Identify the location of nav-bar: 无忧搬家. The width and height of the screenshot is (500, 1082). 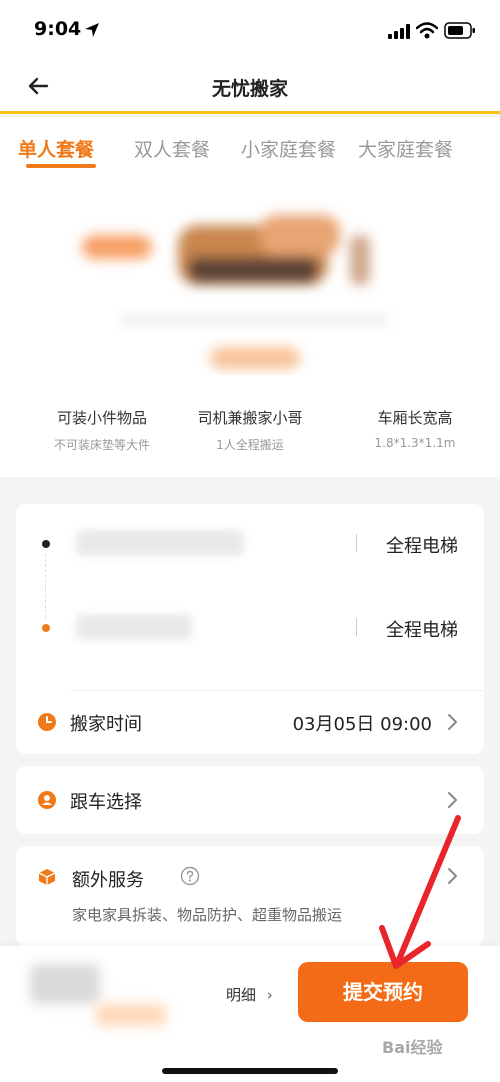
(250, 88).